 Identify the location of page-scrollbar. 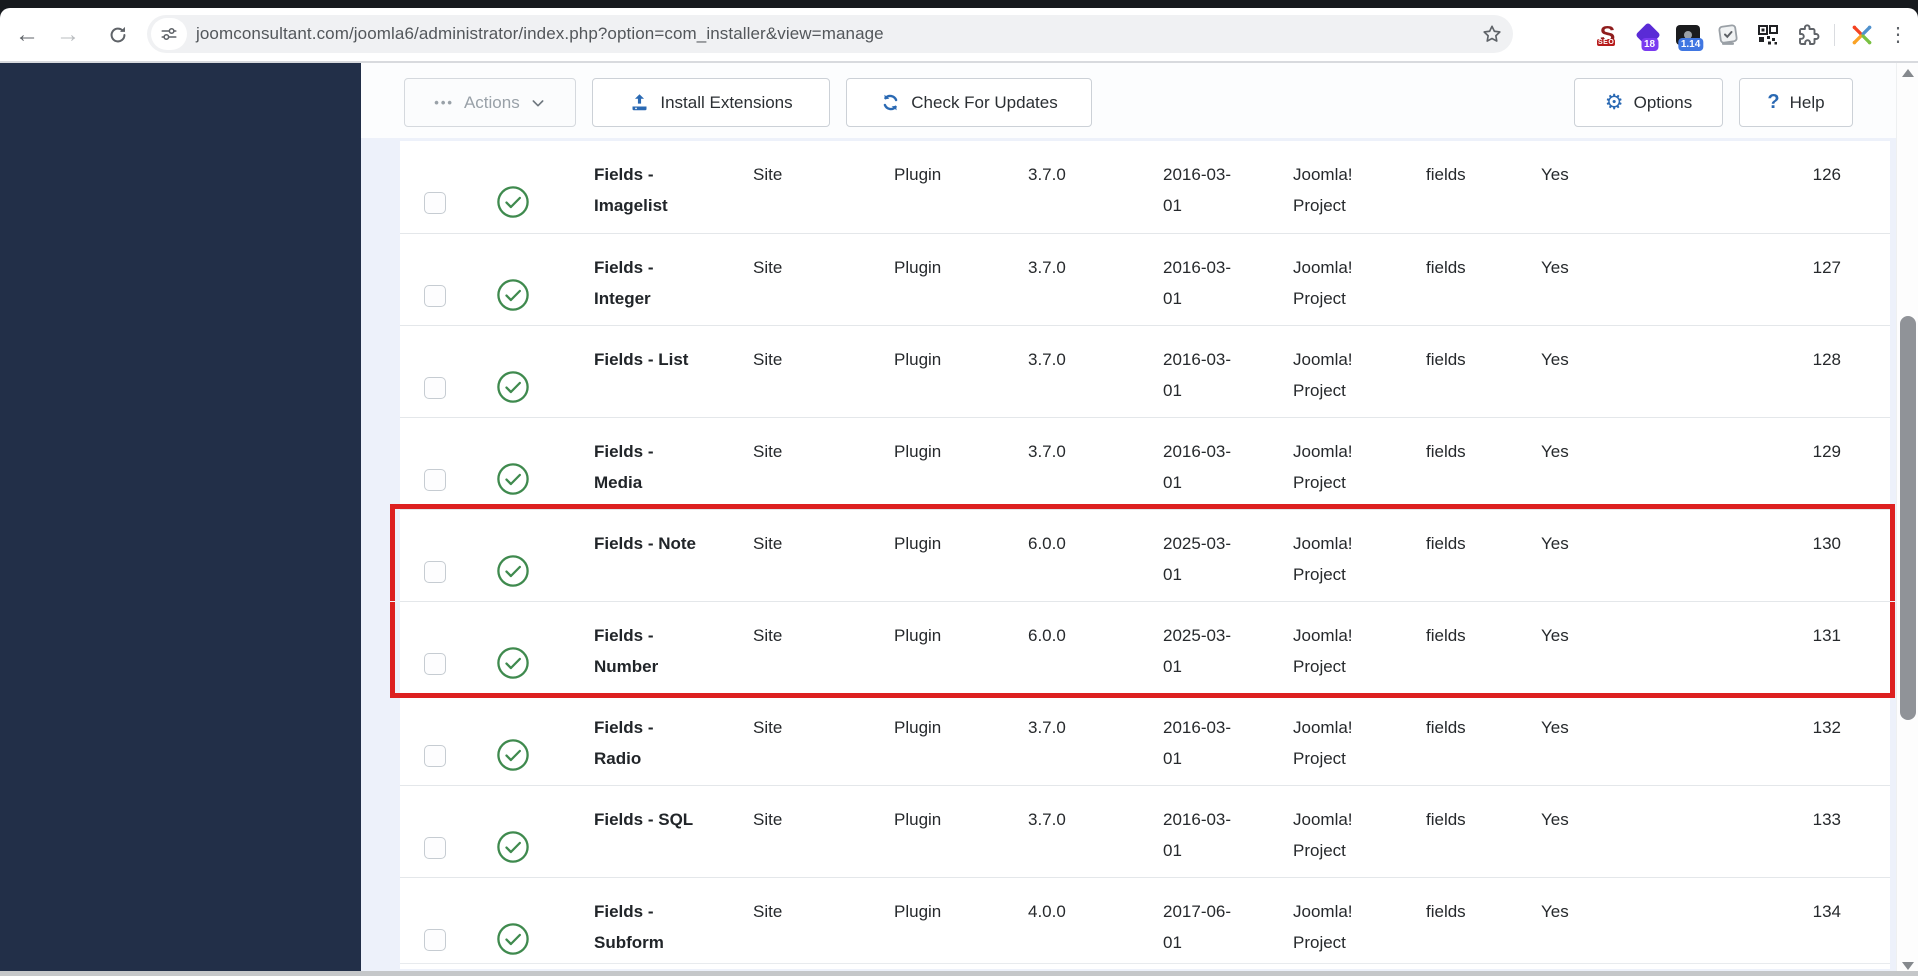
(1907, 519).